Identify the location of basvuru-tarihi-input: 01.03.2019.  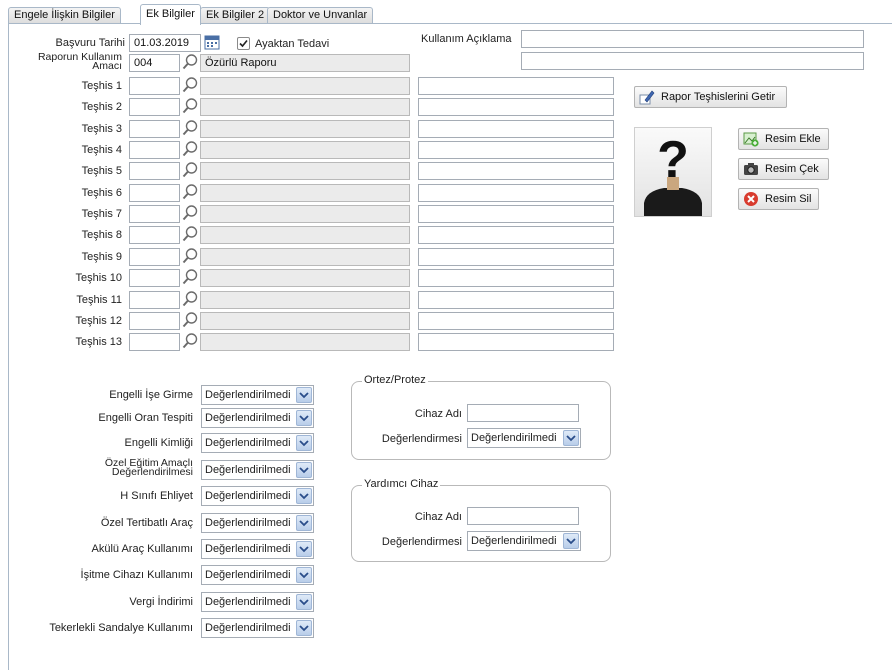
(165, 43).